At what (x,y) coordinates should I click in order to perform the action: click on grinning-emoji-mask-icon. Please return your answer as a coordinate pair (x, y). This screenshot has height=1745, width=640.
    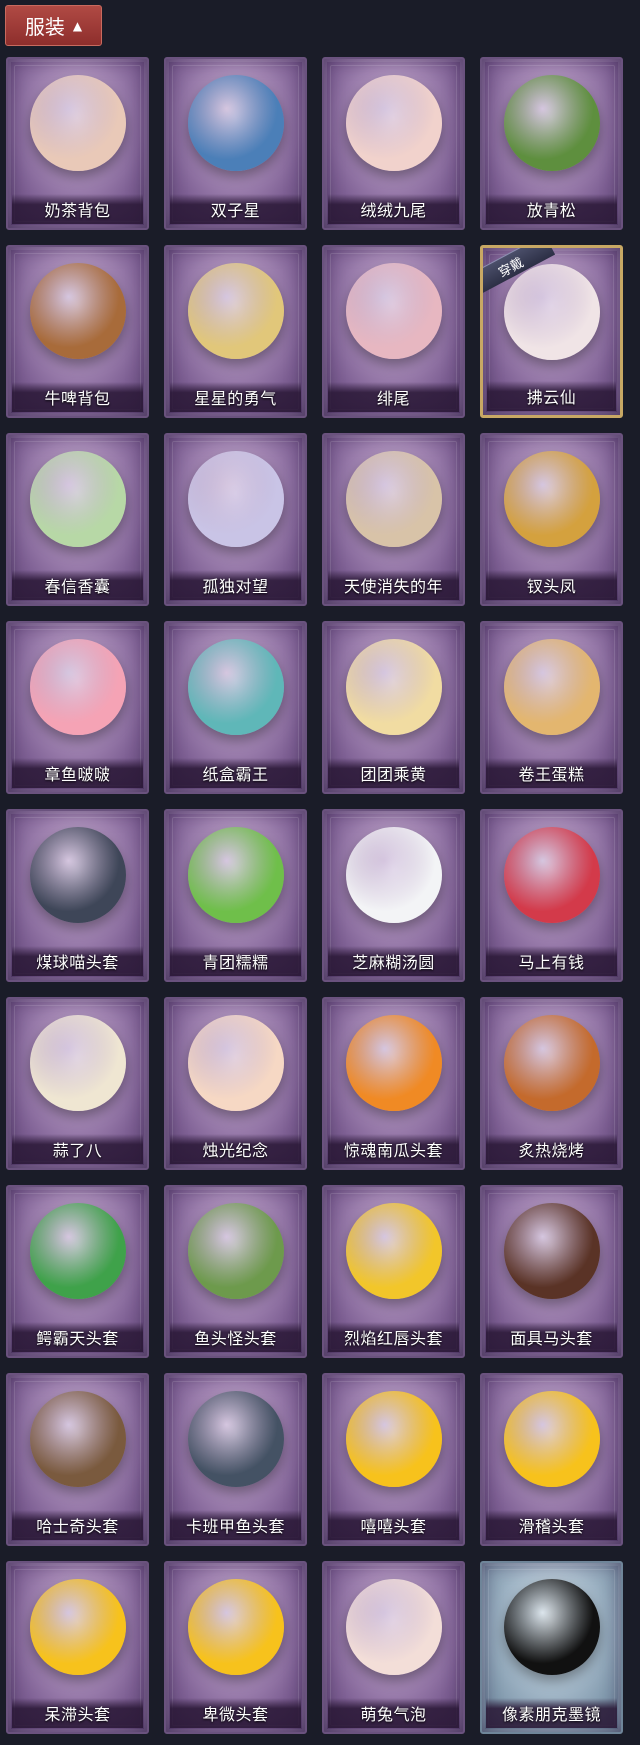
    Looking at the image, I should click on (393, 1439).